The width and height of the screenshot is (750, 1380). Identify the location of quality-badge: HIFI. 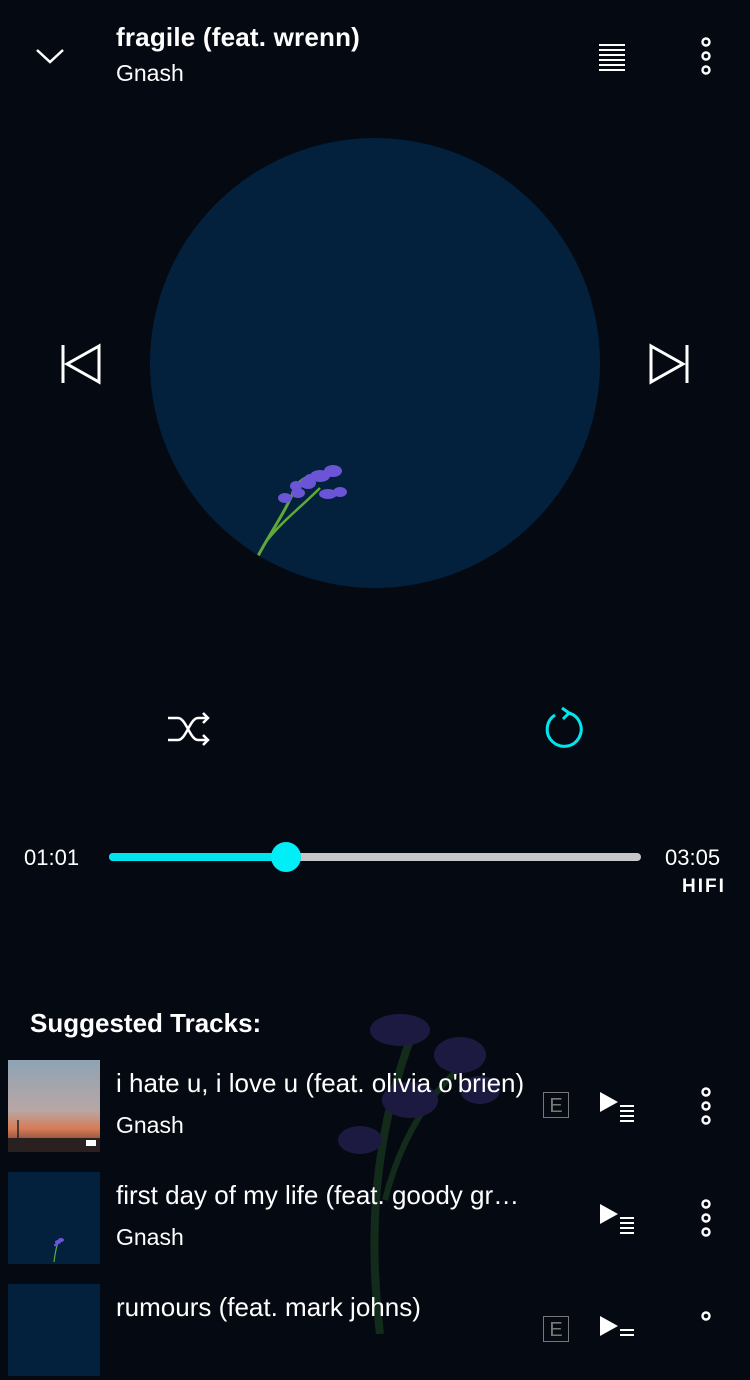
(704, 886).